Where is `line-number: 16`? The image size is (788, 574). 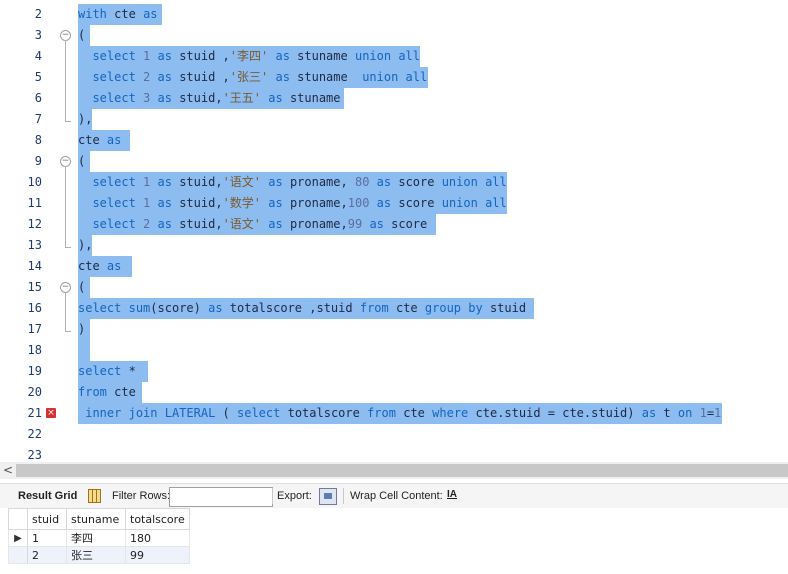 line-number: 16 is located at coordinates (23, 308).